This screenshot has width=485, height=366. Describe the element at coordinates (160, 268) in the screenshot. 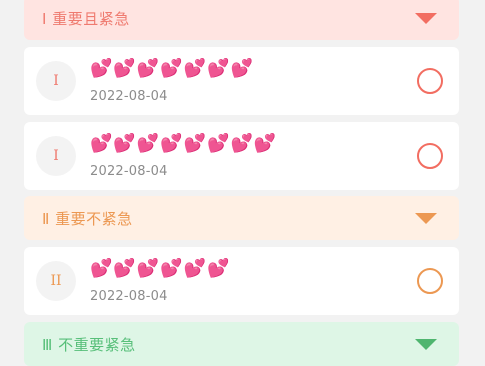

I see `task-title: 💕💕💕💕💕💕` at that location.